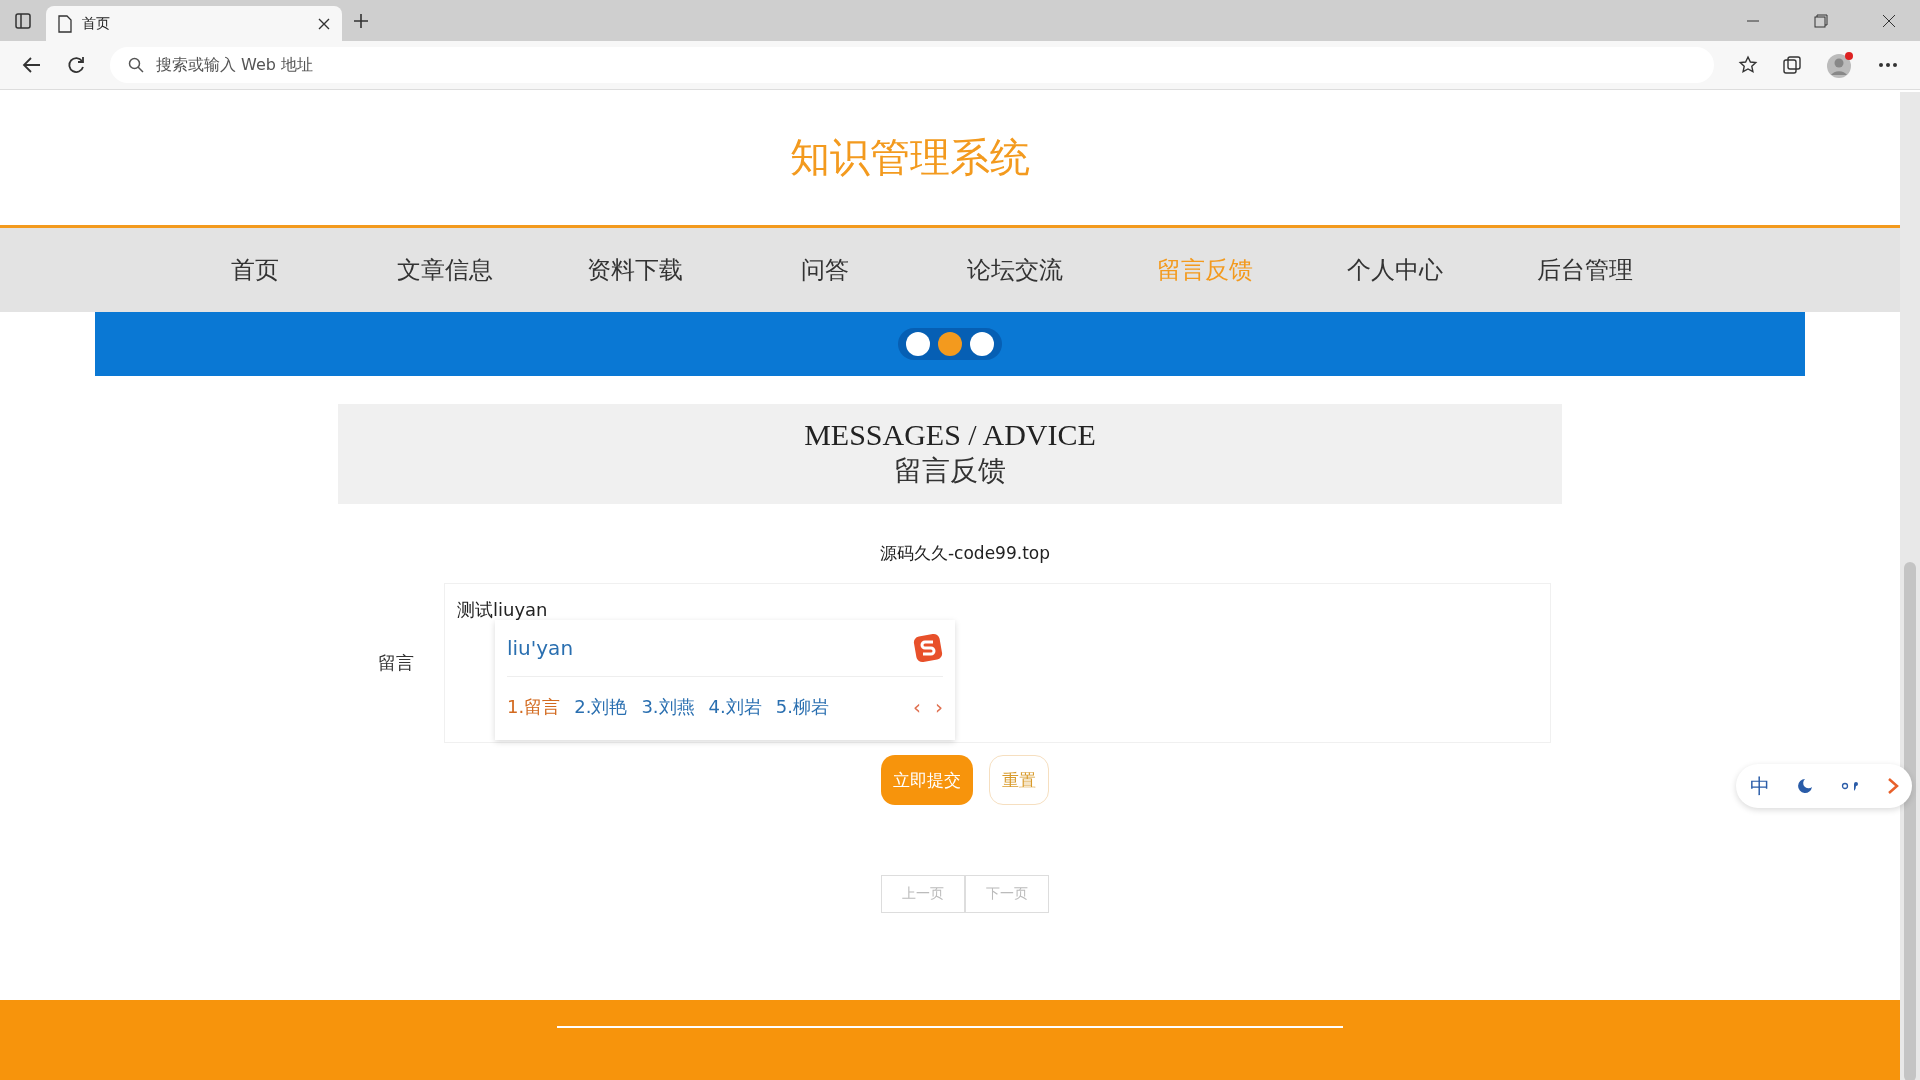 The height and width of the screenshot is (1080, 1920). What do you see at coordinates (1015, 270) in the screenshot?
I see `nav-link: 论坛交流` at bounding box center [1015, 270].